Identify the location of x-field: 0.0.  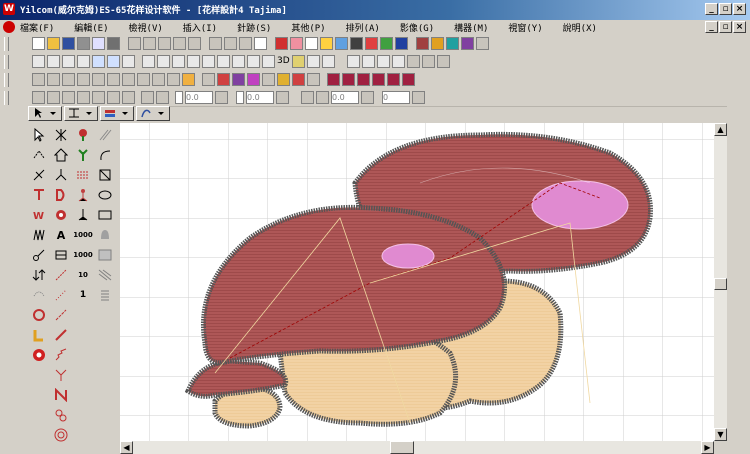
(199, 97).